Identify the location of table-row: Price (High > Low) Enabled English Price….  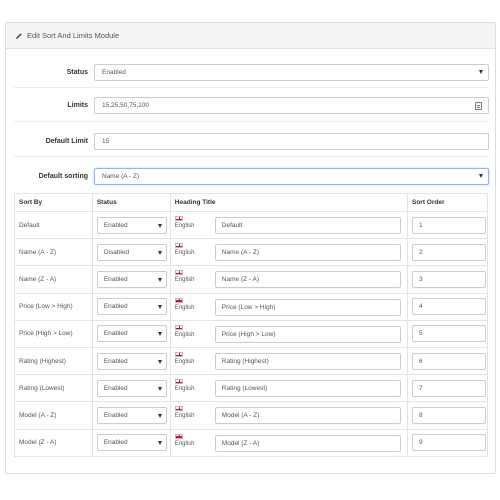
(251, 333).